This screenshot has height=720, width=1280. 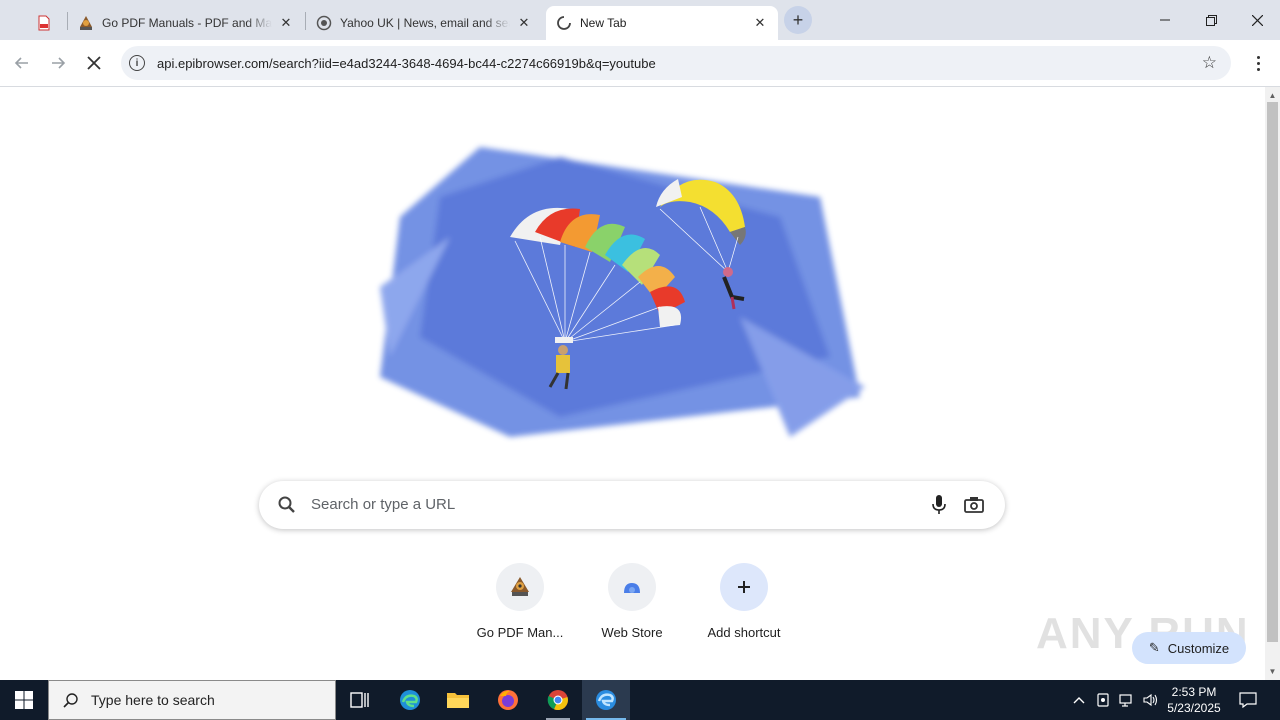 I want to click on edge-icon, so click(x=410, y=700).